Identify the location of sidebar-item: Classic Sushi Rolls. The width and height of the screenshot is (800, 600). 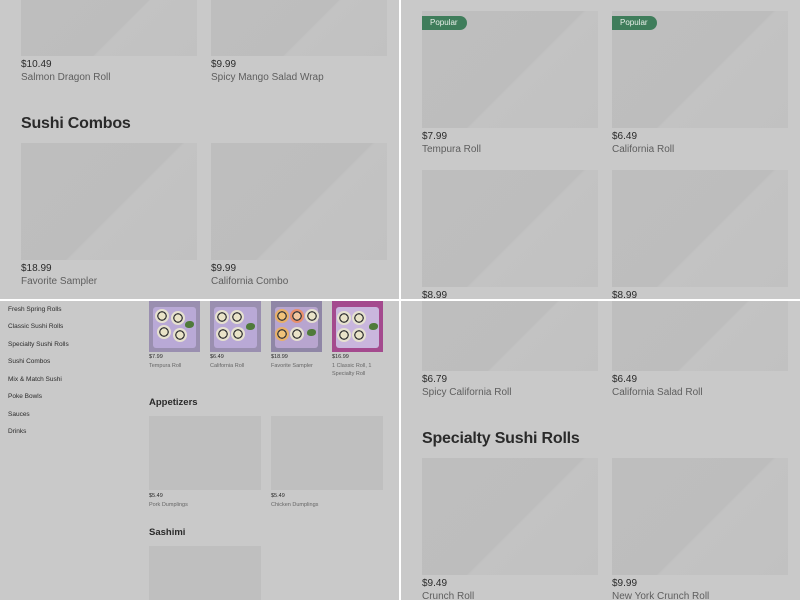
(35, 326).